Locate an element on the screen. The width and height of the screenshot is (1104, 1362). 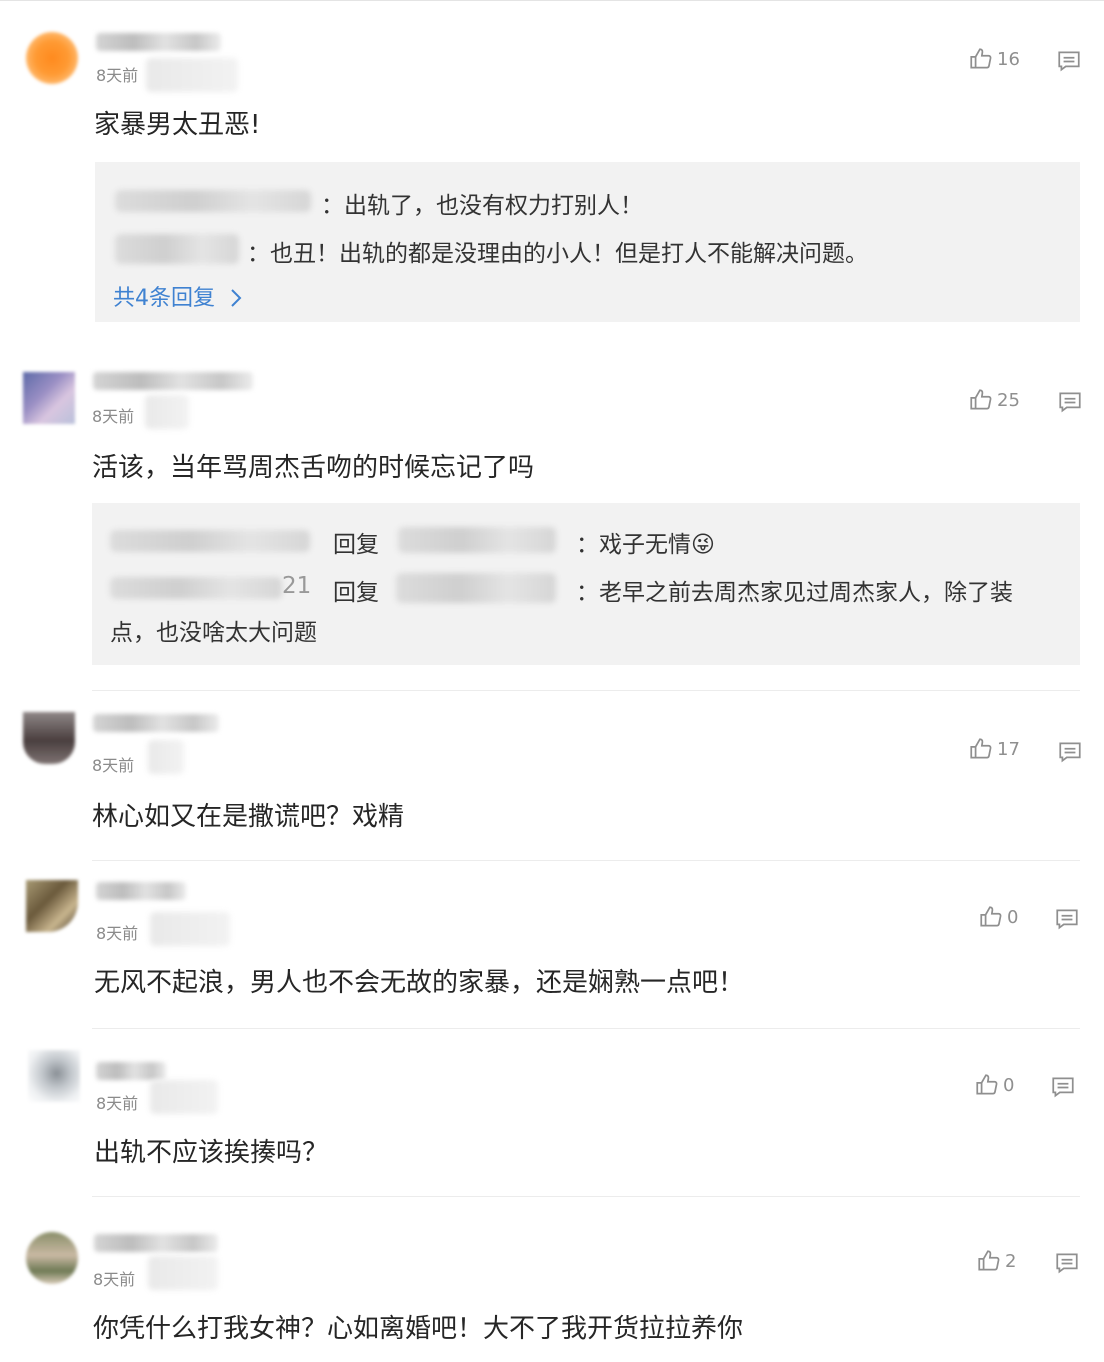
more-replies-link: 共4条回复 is located at coordinates (178, 296).